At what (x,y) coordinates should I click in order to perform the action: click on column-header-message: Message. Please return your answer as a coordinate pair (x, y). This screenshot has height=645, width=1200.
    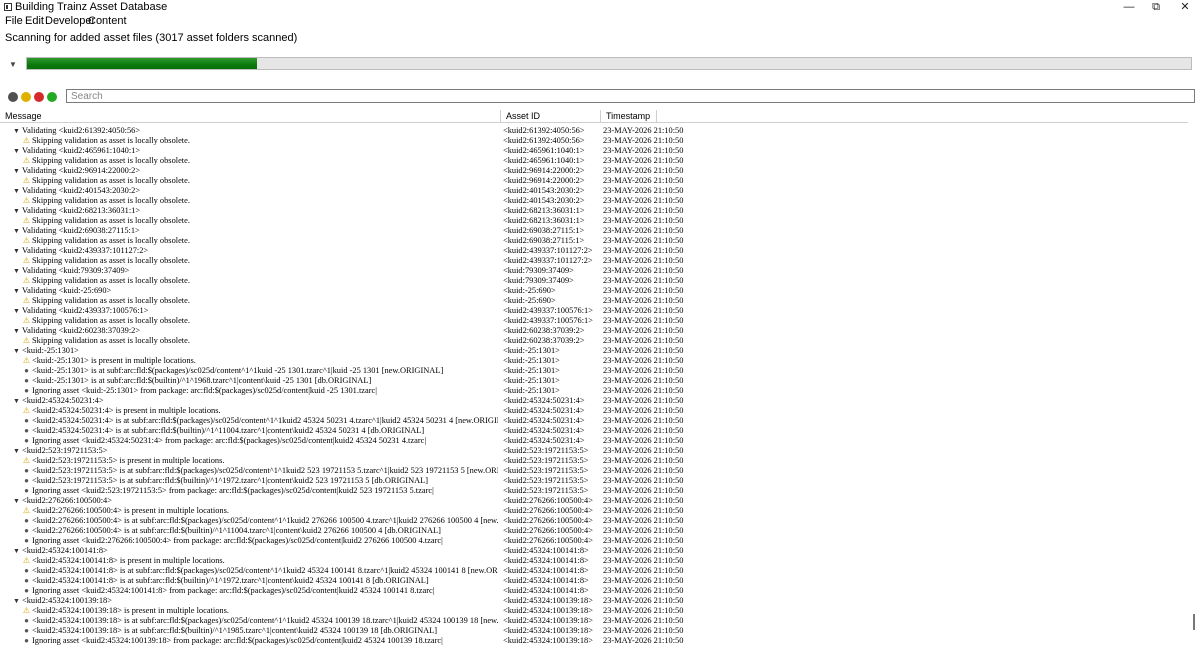
    Looking at the image, I should click on (250, 116).